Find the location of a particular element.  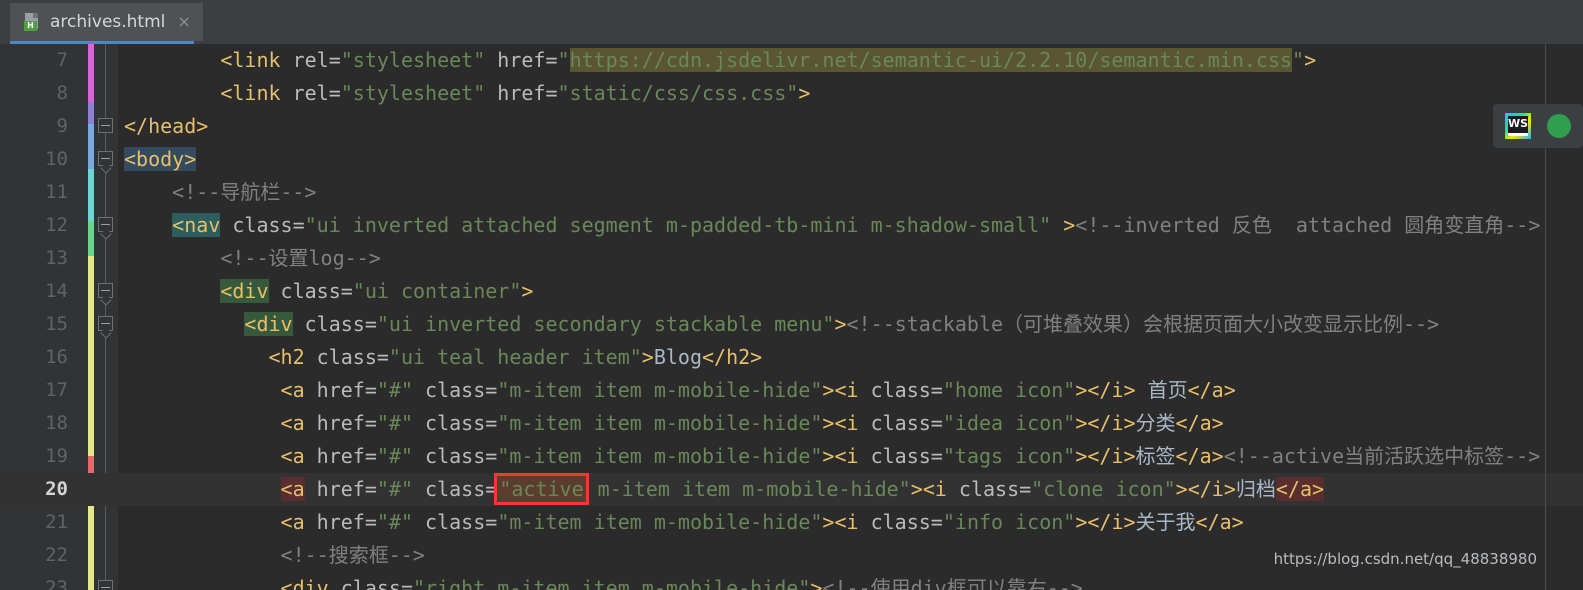

close-icon: × is located at coordinates (183, 22).